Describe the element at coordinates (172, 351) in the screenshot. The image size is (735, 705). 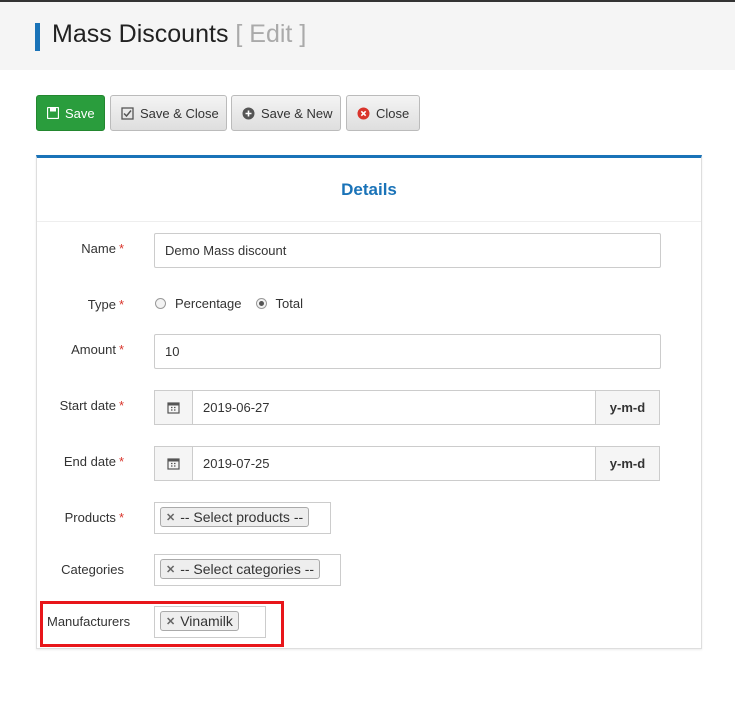
I see `amount-input-value: 10` at that location.